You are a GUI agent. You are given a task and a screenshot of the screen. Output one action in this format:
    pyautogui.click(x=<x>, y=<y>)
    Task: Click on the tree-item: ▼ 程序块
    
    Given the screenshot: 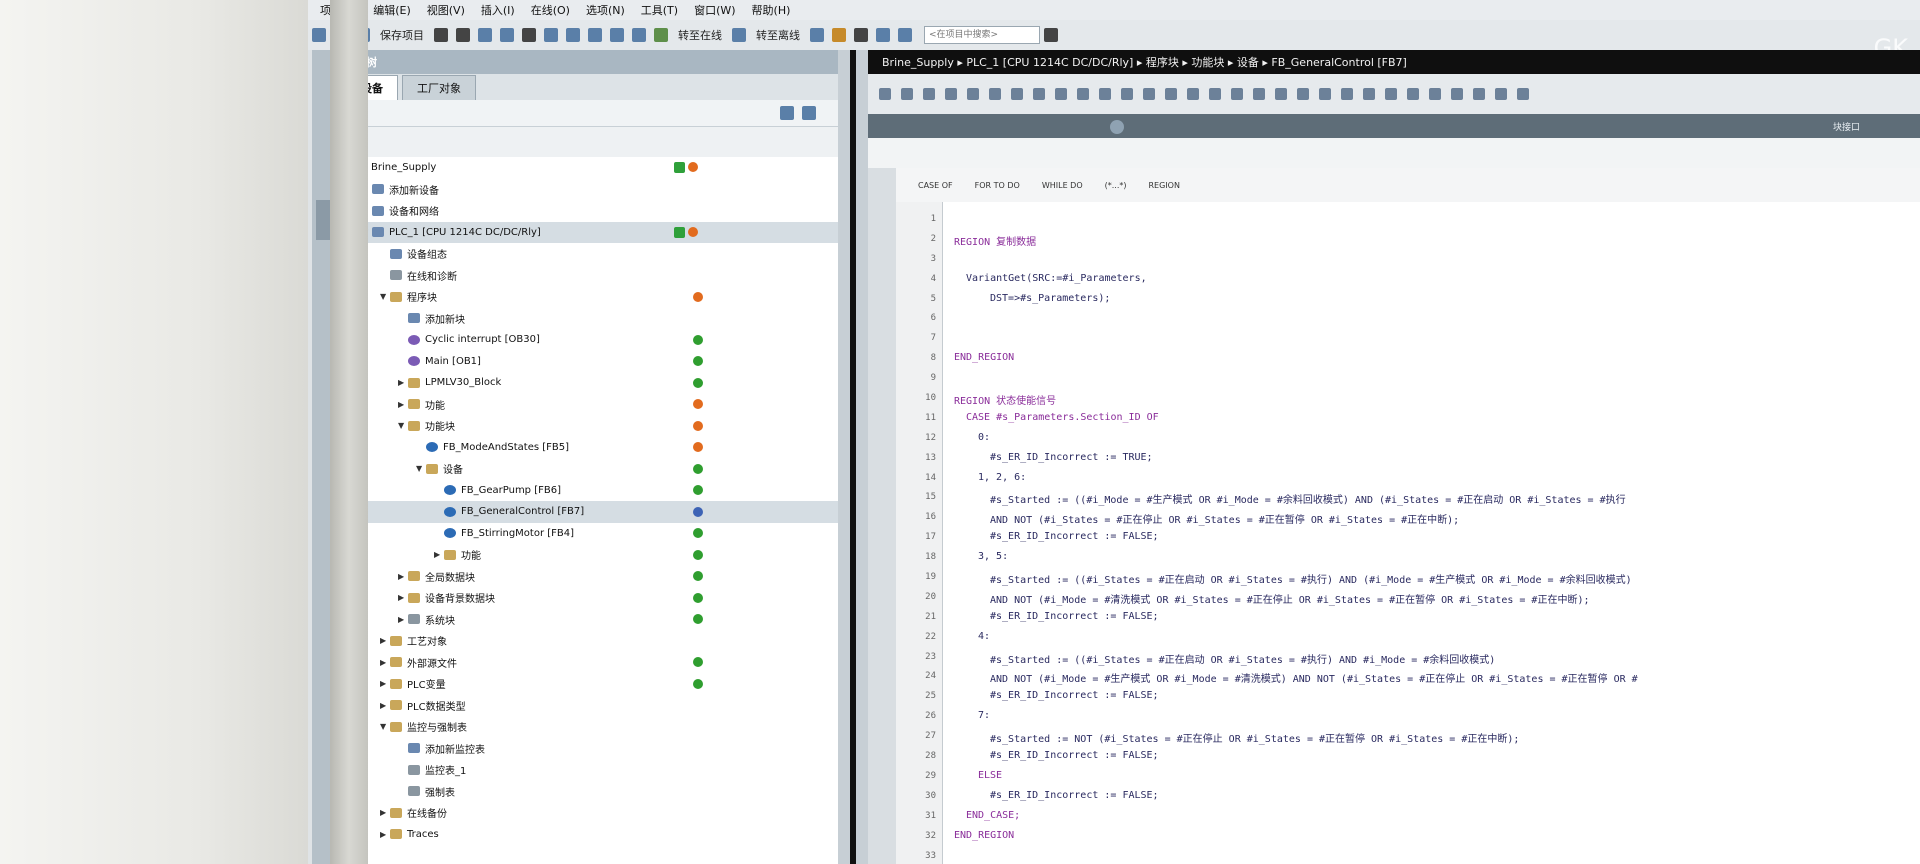 What is the action you would take?
    pyautogui.click(x=588, y=297)
    